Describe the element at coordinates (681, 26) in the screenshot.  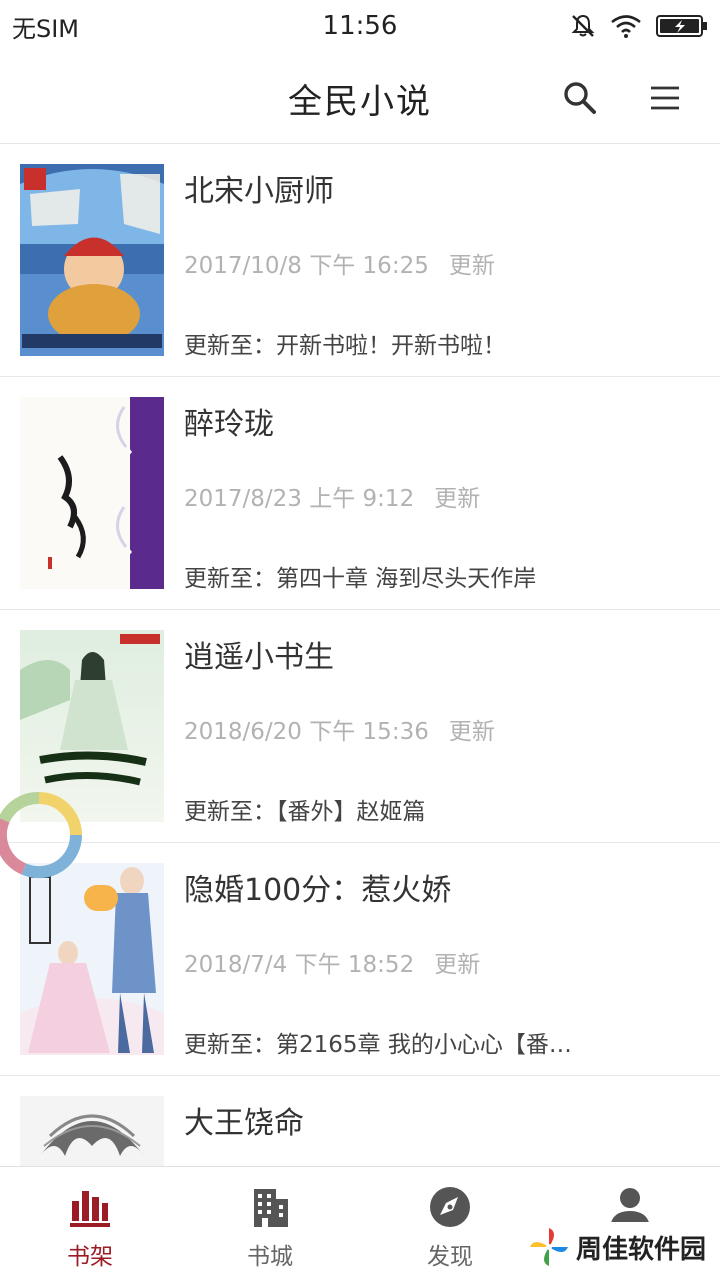
I see `battery-icon` at that location.